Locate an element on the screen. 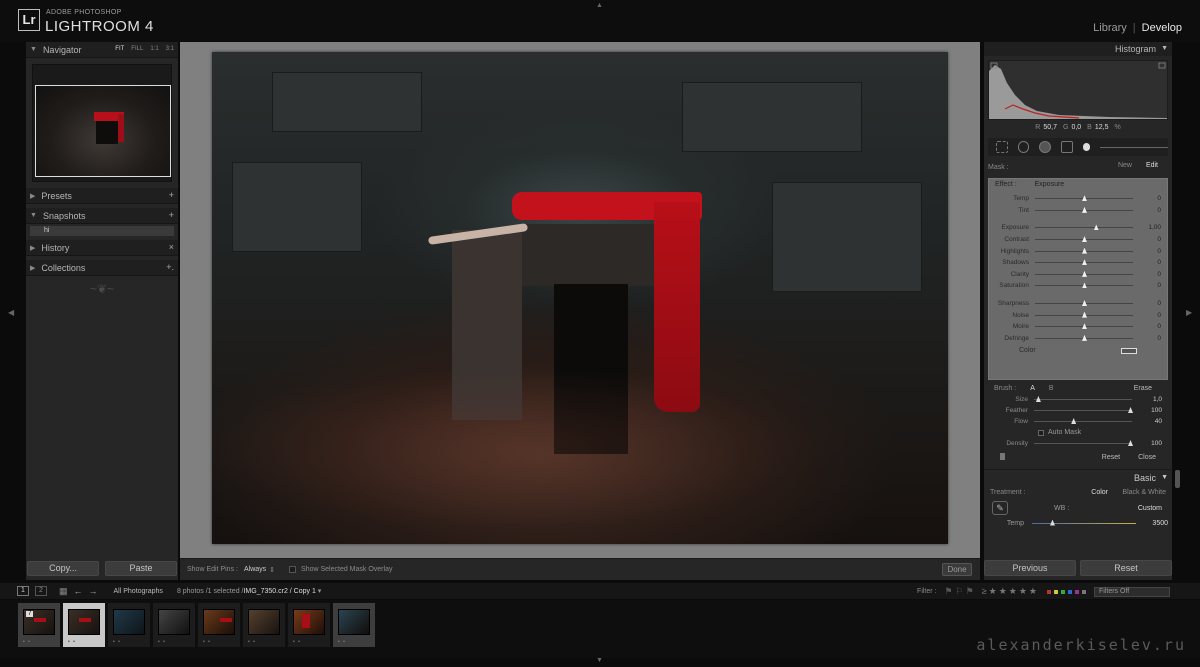 This screenshot has height=667, width=1200. treatment-bw-button: Black & White is located at coordinates (1144, 492).